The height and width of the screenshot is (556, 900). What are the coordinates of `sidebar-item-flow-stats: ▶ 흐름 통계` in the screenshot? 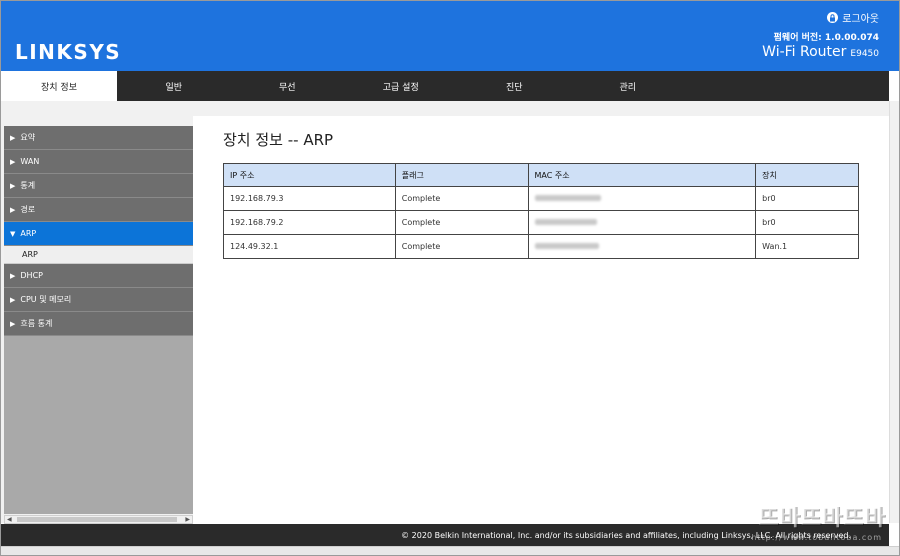 It's located at (98, 324).